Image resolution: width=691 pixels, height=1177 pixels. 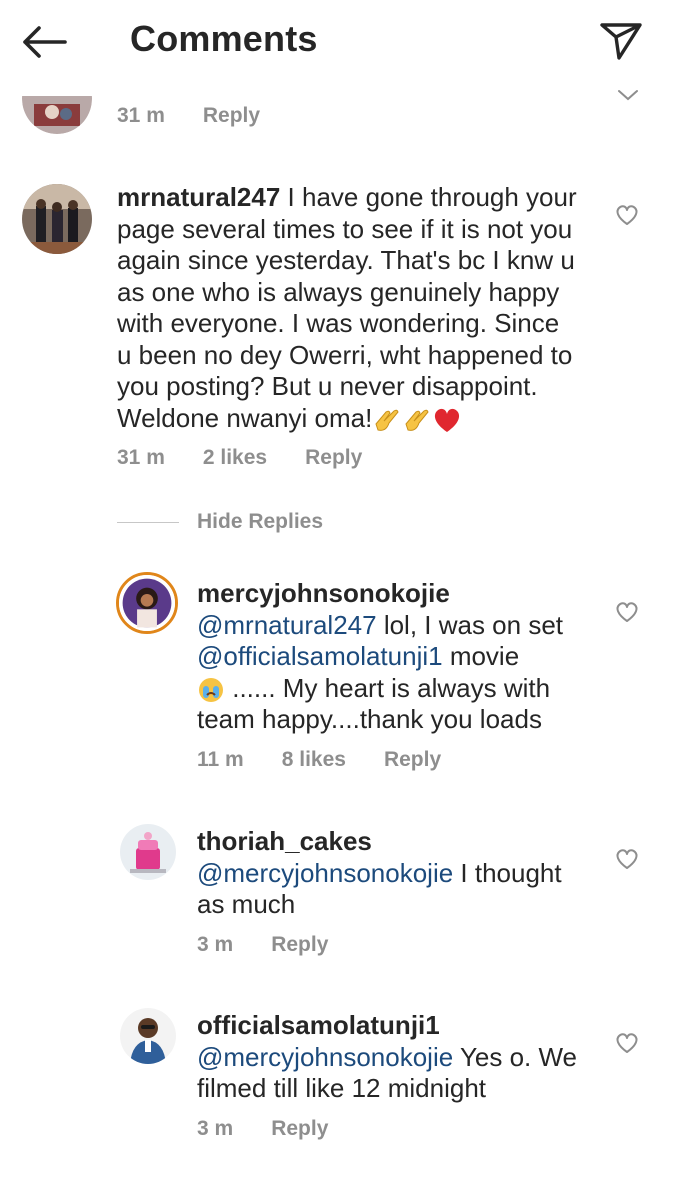 What do you see at coordinates (402, 842) in the screenshot?
I see `comment-username: thoriah_cakes` at bounding box center [402, 842].